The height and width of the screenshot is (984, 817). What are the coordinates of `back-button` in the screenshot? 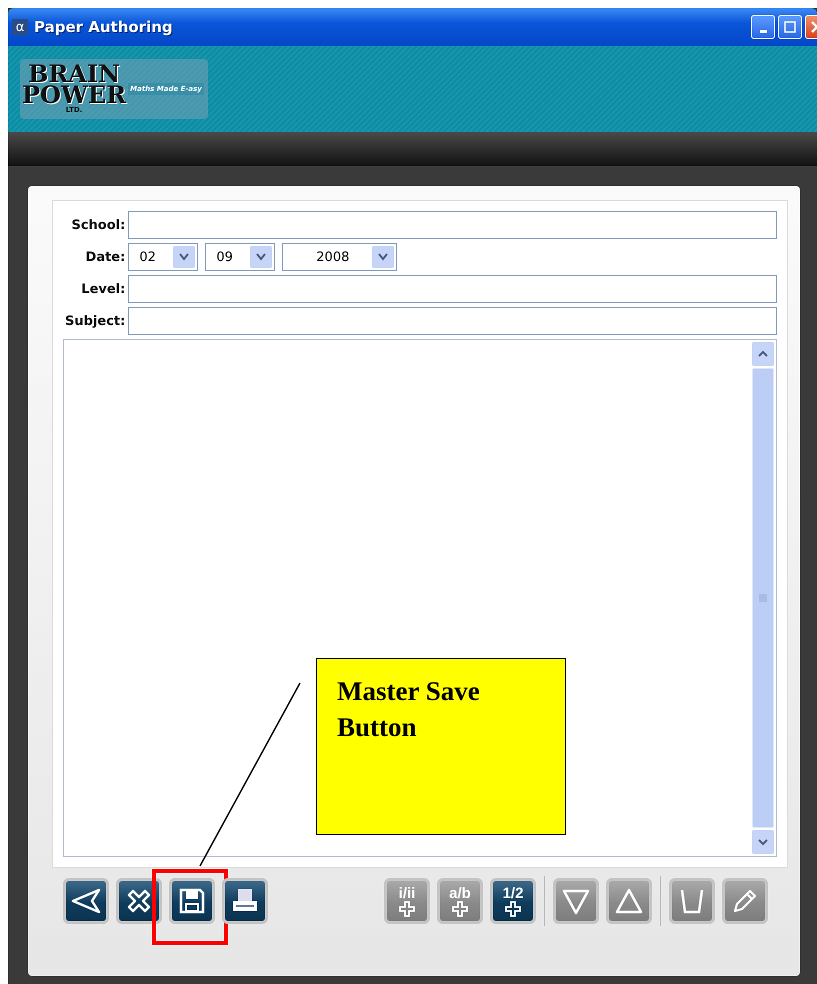 It's located at (86, 901).